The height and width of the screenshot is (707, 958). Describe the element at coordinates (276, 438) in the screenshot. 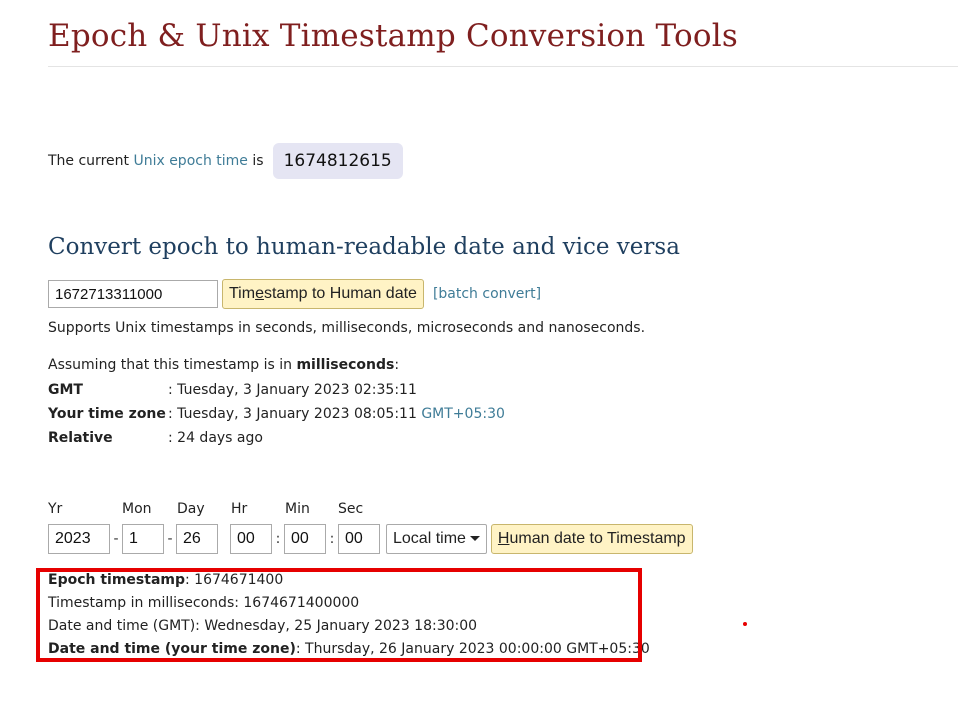

I see `result-row-relative: Relative : 24 days ago` at that location.